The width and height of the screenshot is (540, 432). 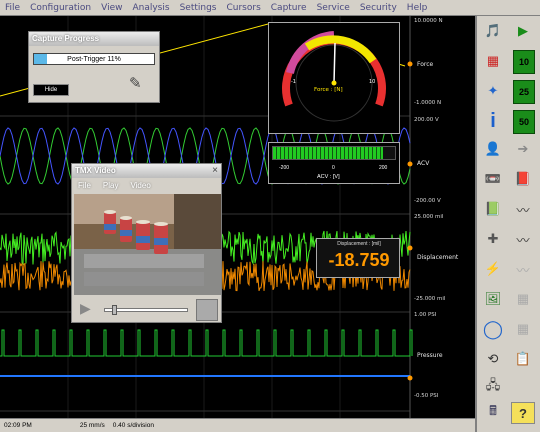 I want to click on menu-capture: Capture, so click(x=289, y=8).